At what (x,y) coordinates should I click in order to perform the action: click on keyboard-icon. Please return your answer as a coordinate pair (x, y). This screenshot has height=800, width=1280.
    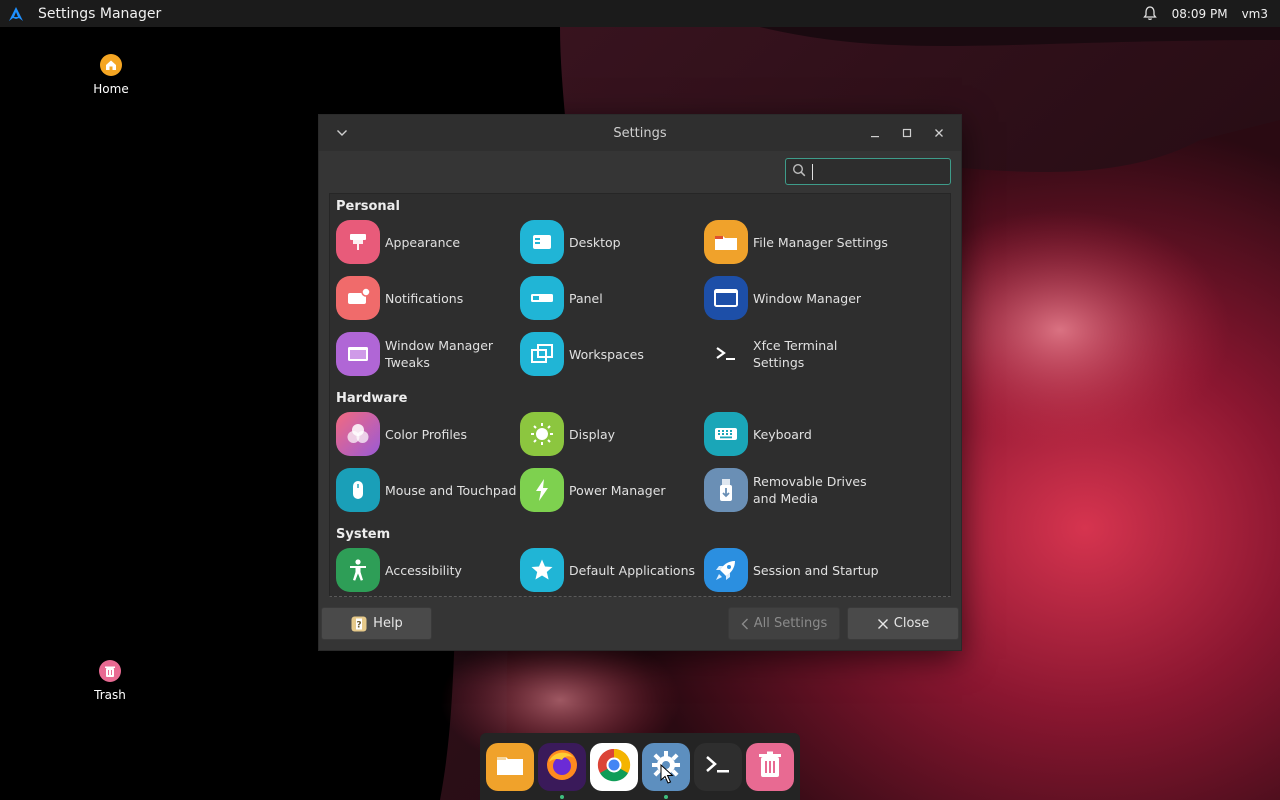
    Looking at the image, I should click on (726, 434).